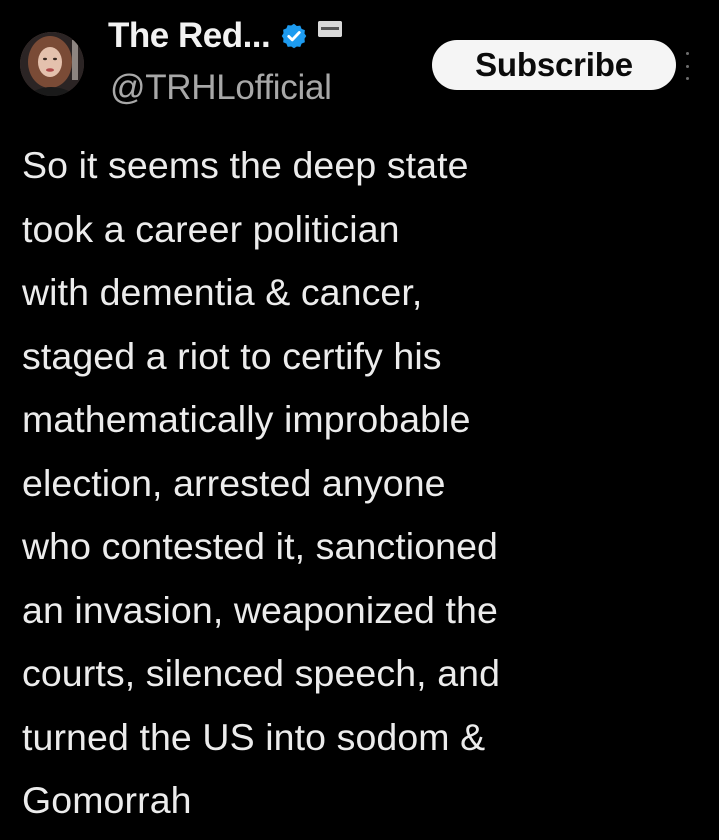 The width and height of the screenshot is (719, 840). I want to click on author-handle: @TRHLofficial, so click(221, 88).